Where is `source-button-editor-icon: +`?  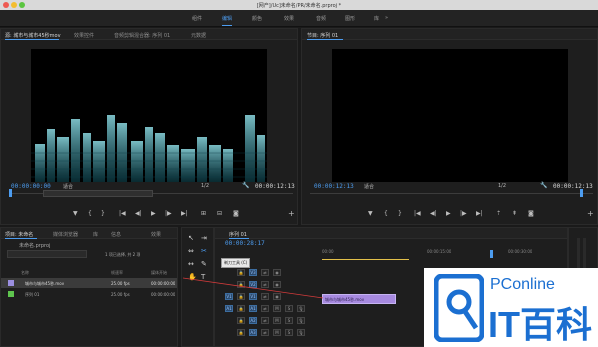 source-button-editor-icon: + is located at coordinates (291, 213).